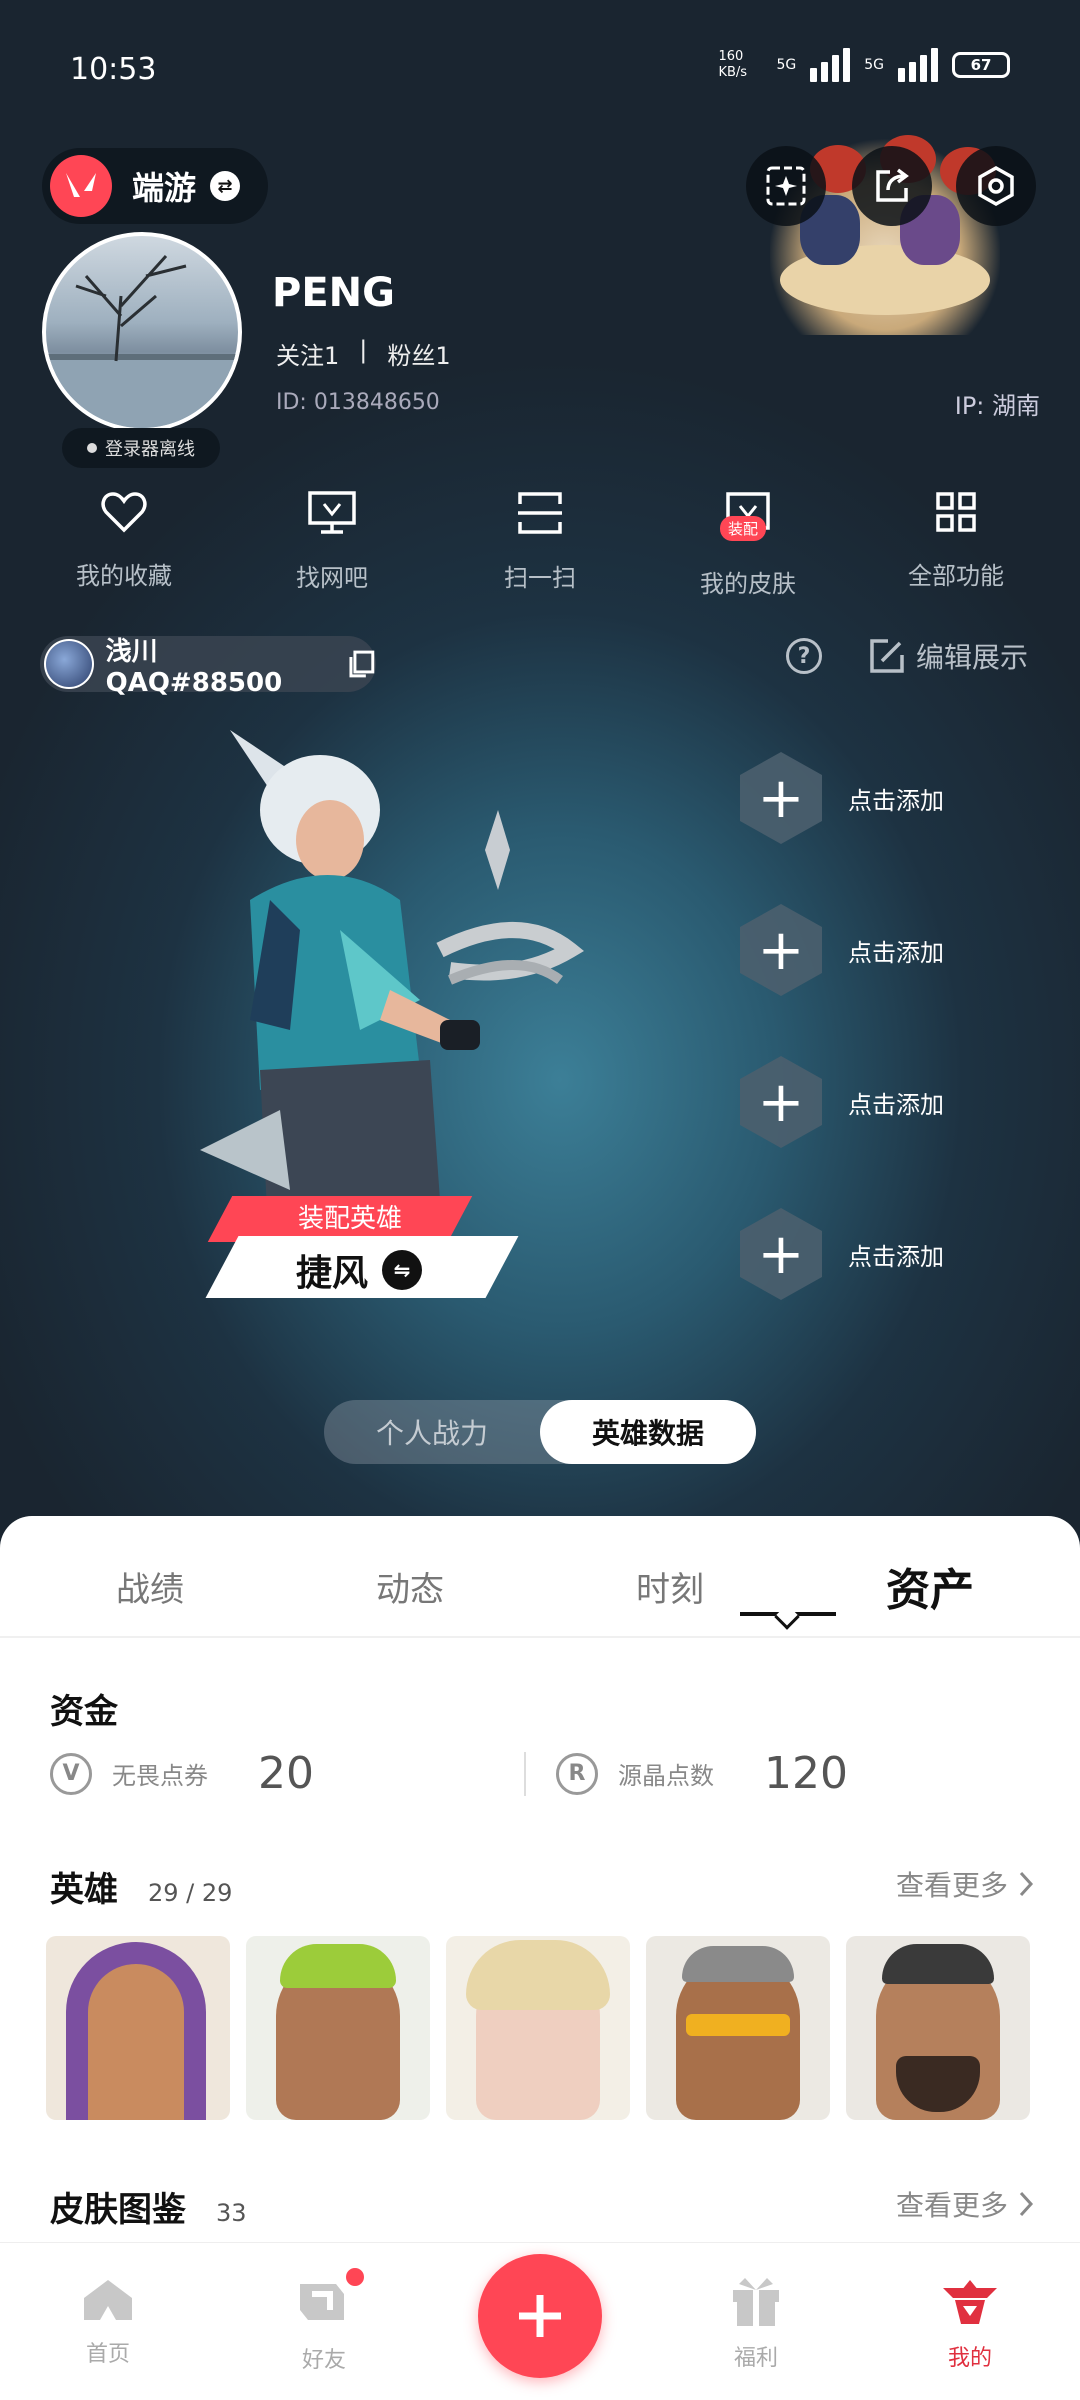 This screenshot has height=2400, width=1080. I want to click on heroes-count: 29 / 29, so click(190, 1893).